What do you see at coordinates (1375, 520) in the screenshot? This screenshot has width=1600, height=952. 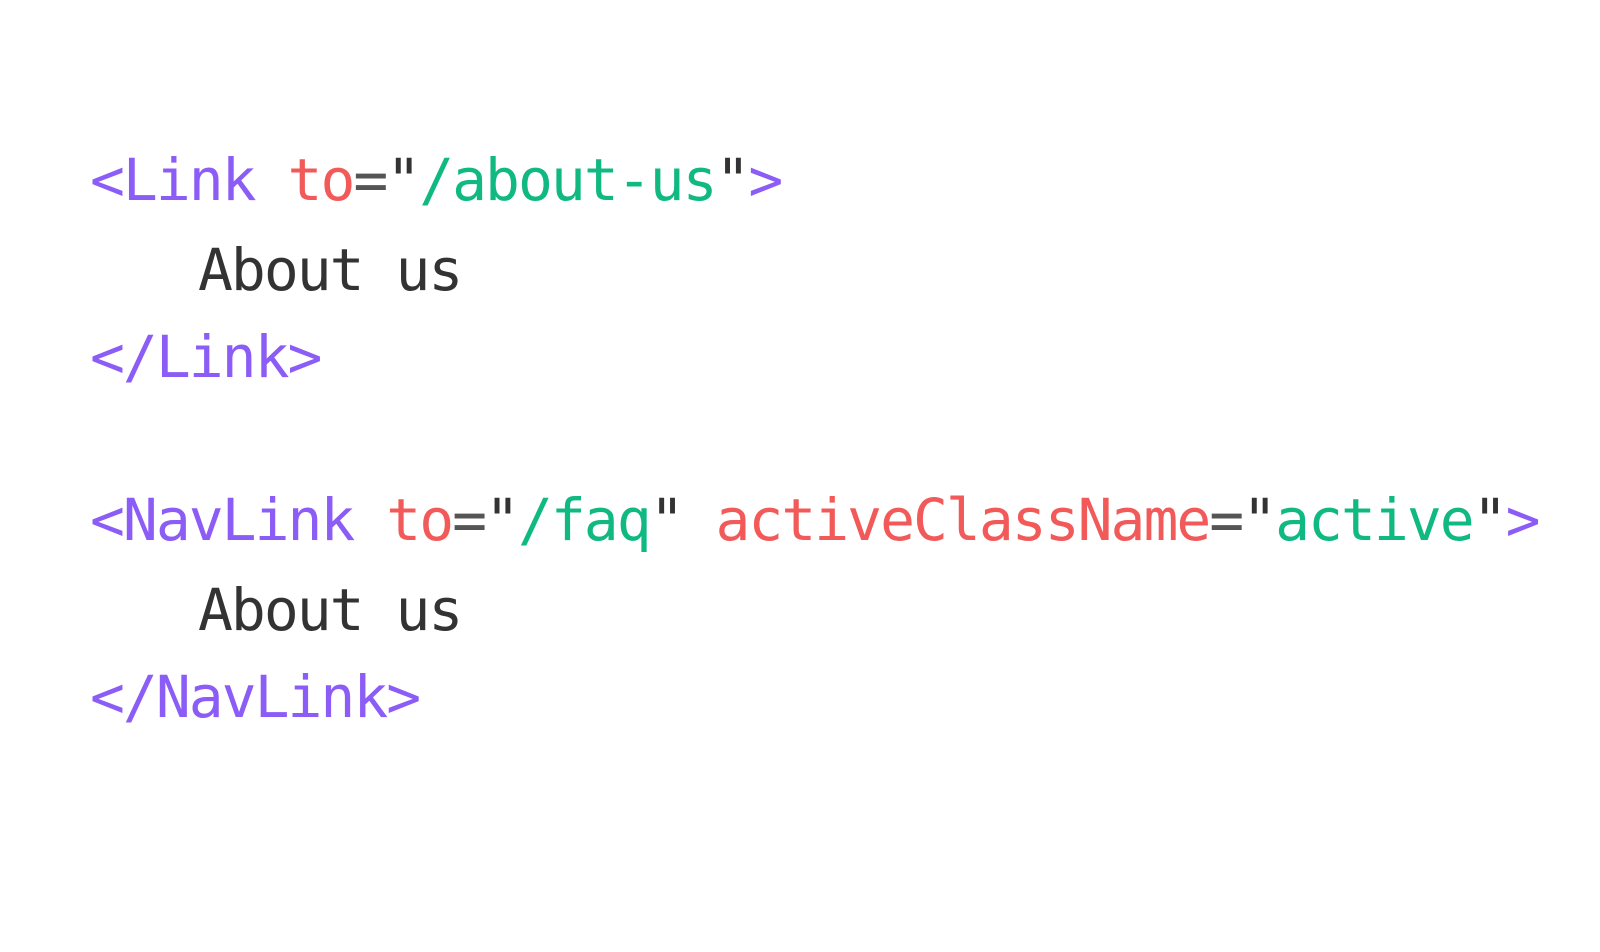 I see `navlink-active-value: active` at bounding box center [1375, 520].